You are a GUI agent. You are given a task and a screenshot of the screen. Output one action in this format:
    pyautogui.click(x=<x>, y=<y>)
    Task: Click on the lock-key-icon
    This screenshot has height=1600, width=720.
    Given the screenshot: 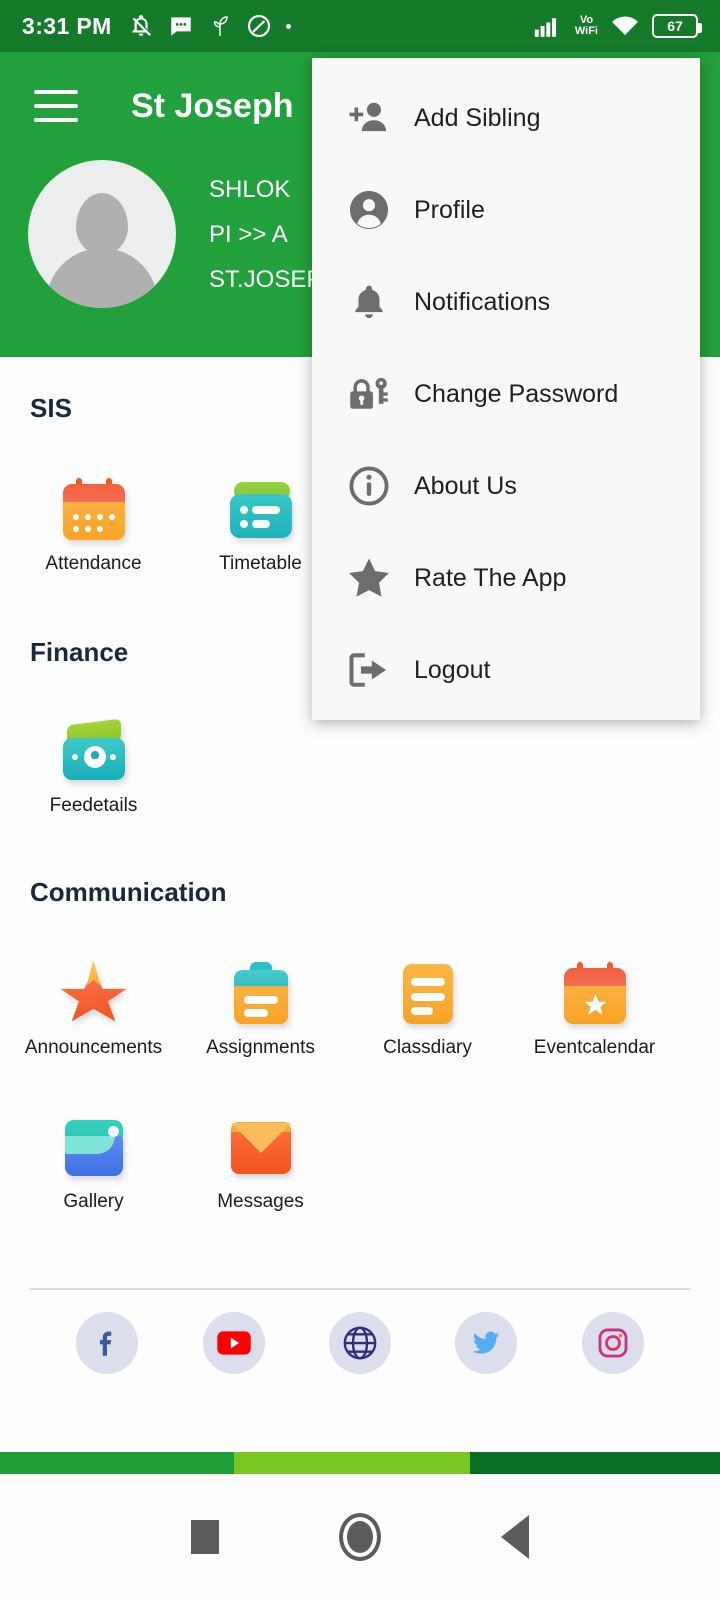 What is the action you would take?
    pyautogui.click(x=369, y=394)
    